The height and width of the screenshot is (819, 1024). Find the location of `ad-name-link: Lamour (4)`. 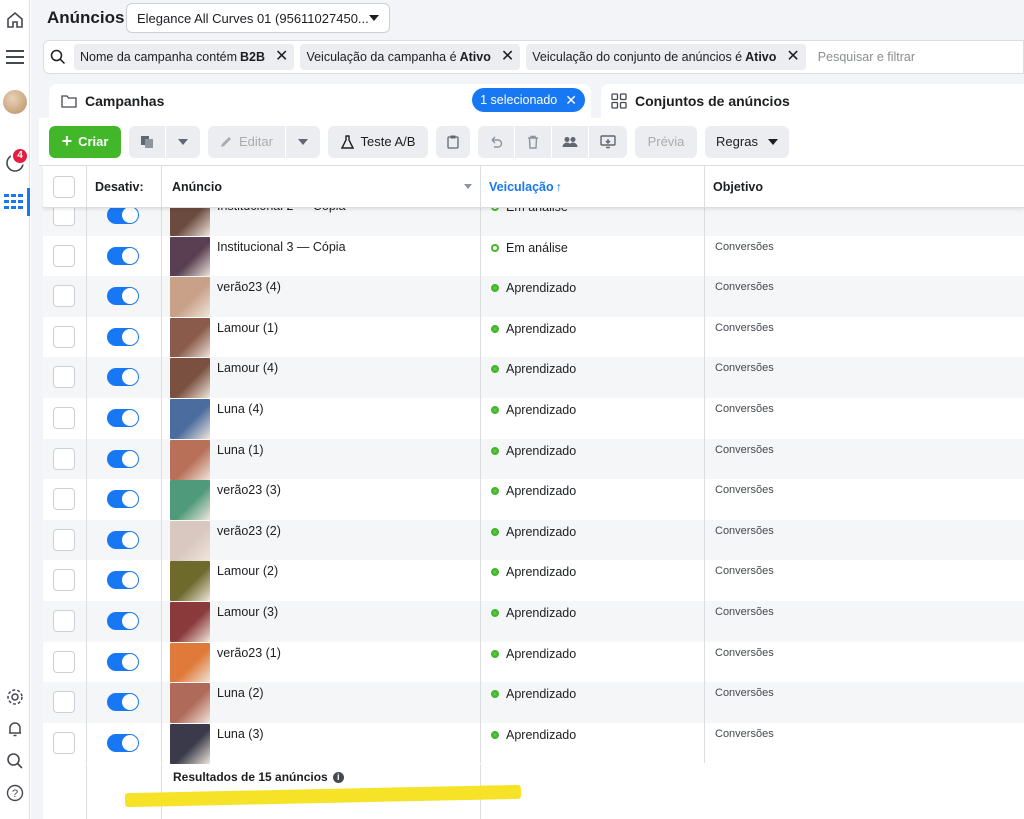

ad-name-link: Lamour (4) is located at coordinates (247, 368).